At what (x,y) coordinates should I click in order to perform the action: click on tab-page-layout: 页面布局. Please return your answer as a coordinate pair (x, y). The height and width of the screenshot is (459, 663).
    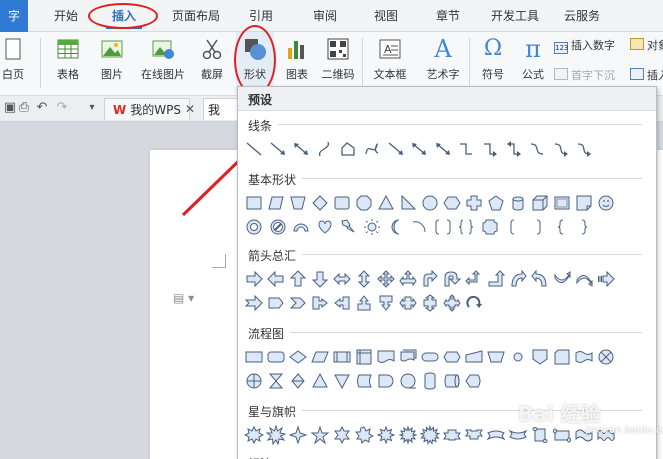
    Looking at the image, I should click on (196, 16).